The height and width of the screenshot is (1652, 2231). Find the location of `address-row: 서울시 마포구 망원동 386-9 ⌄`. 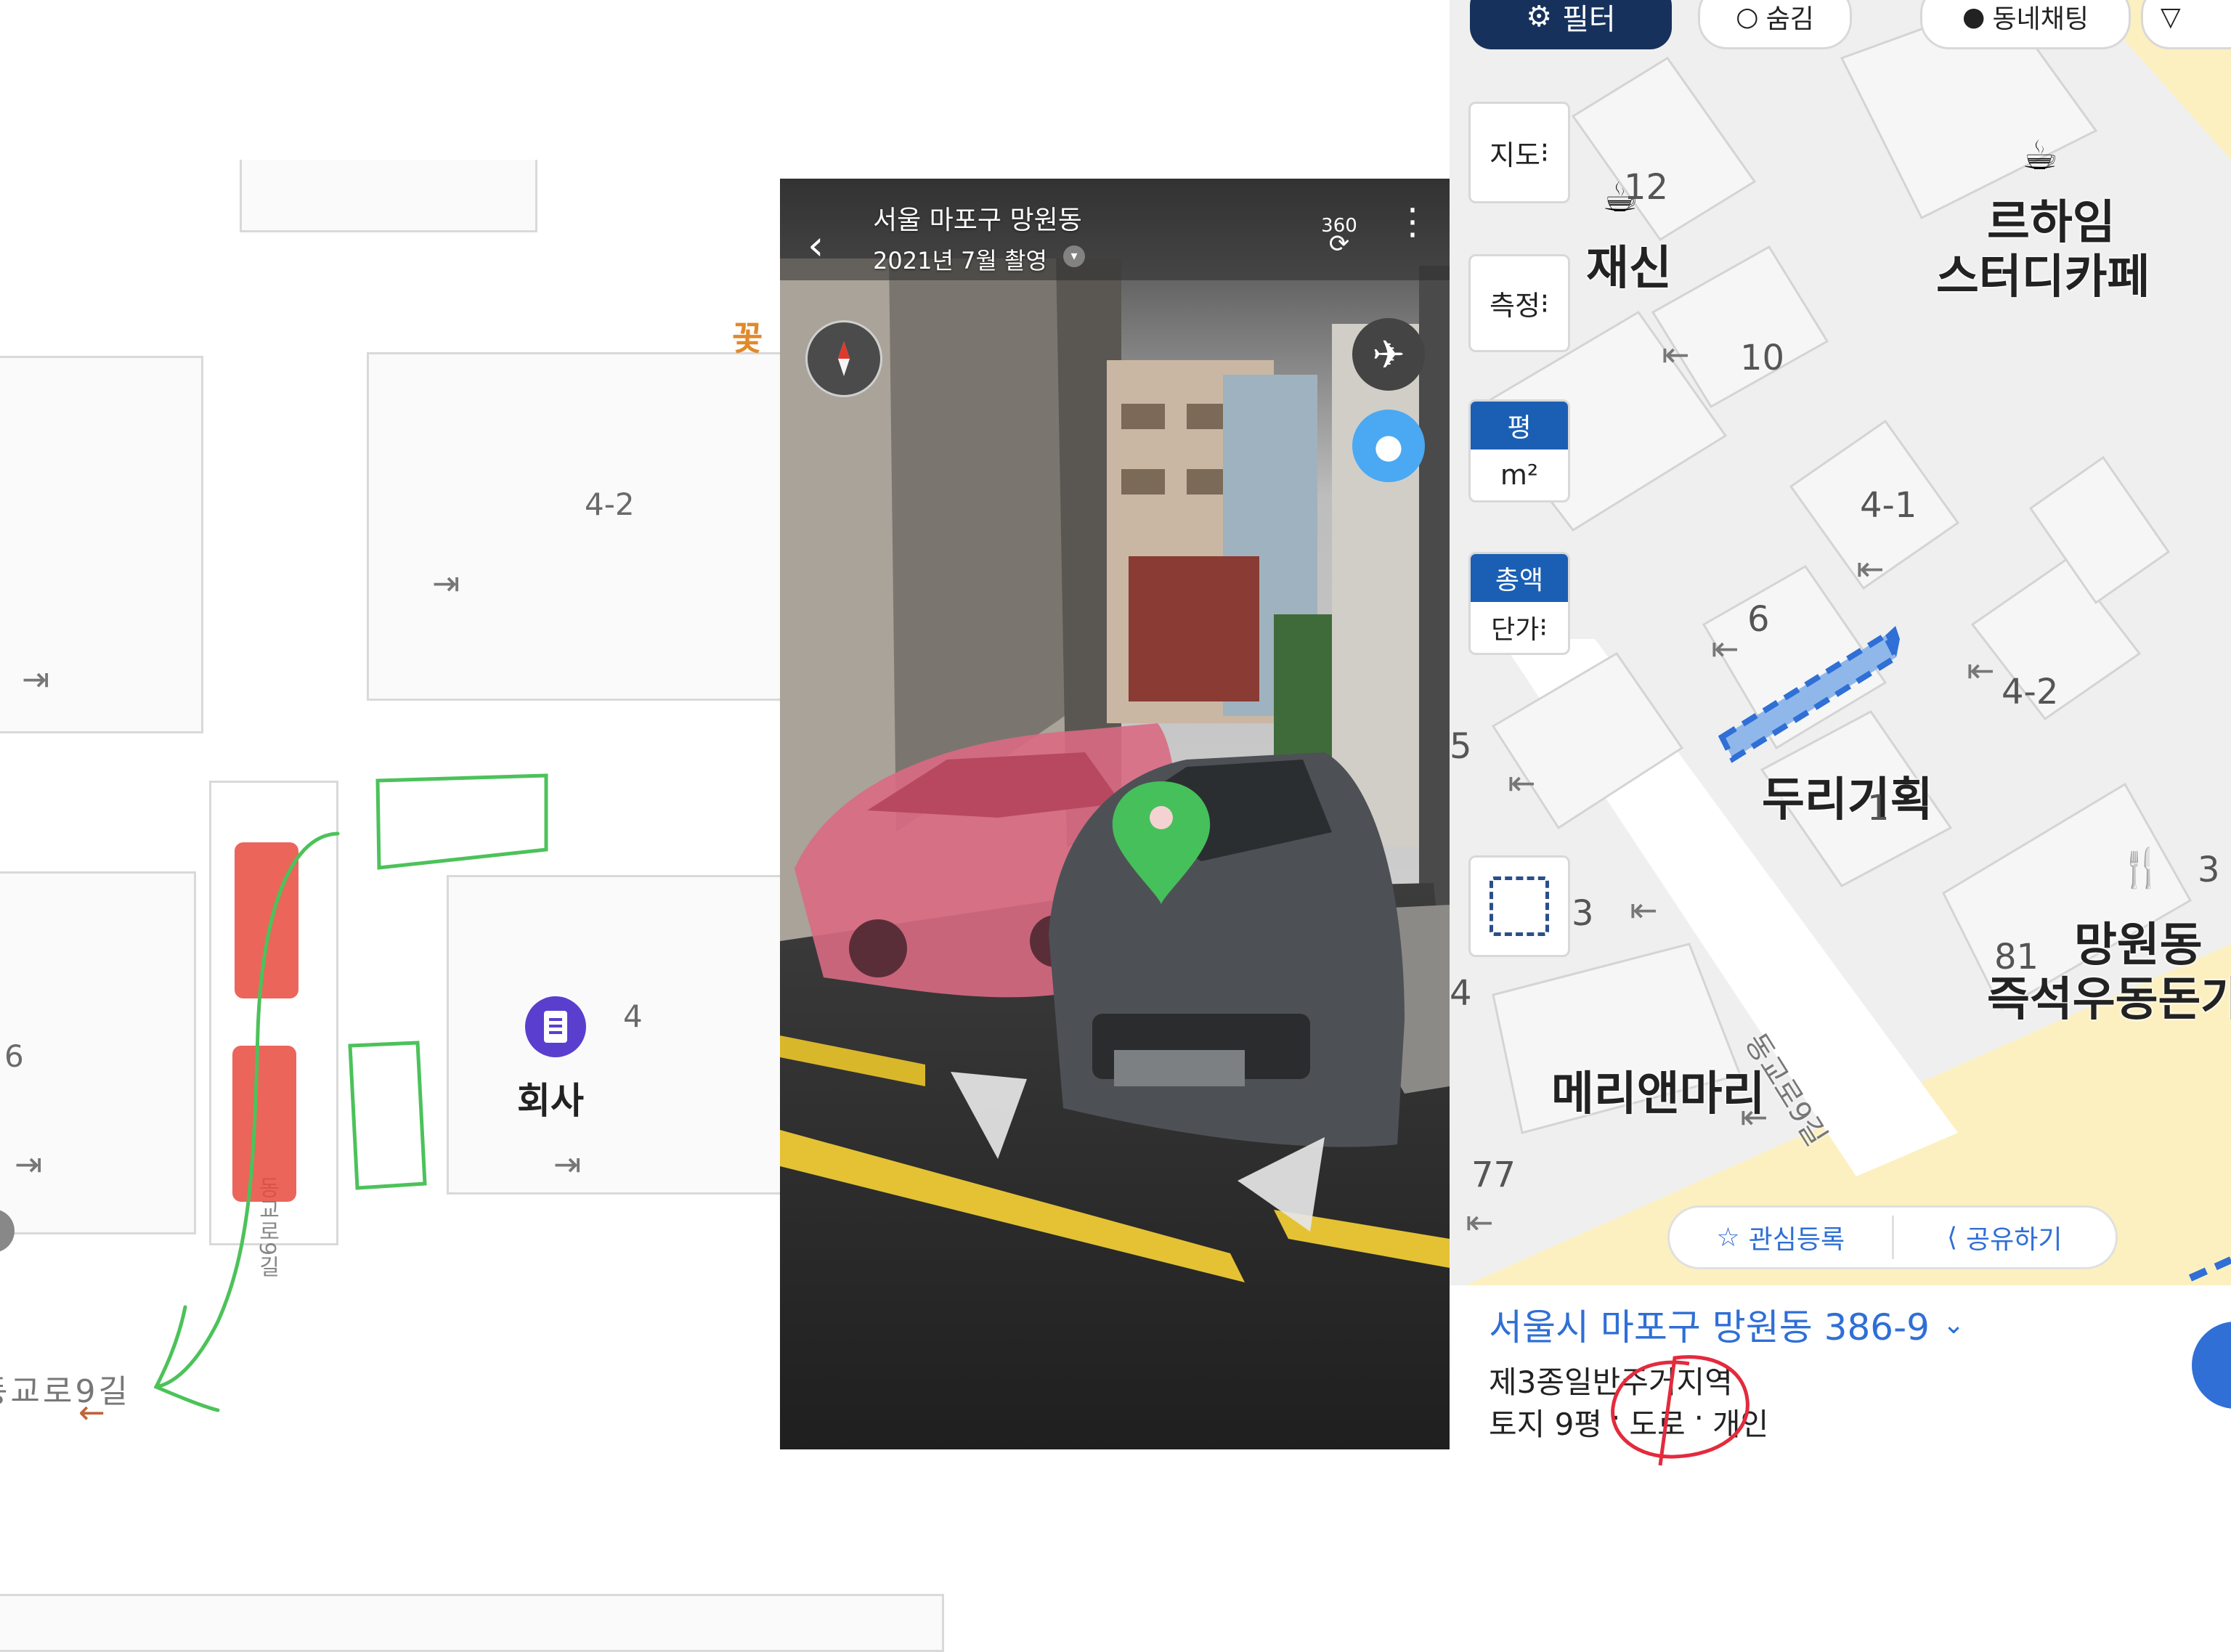

address-row: 서울시 마포구 망원동 386-9 ⌄ is located at coordinates (1726, 1325).